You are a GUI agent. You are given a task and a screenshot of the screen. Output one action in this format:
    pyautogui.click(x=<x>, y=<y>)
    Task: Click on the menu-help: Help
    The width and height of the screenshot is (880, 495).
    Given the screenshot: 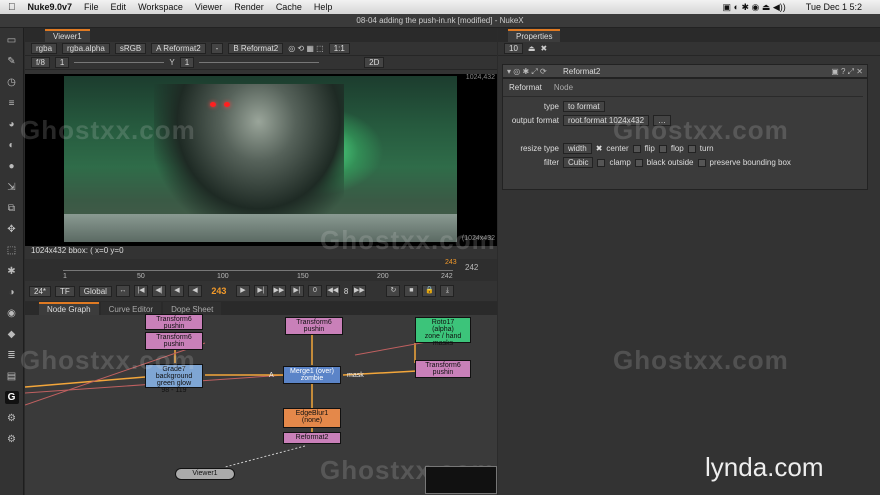 What is the action you would take?
    pyautogui.click(x=323, y=7)
    